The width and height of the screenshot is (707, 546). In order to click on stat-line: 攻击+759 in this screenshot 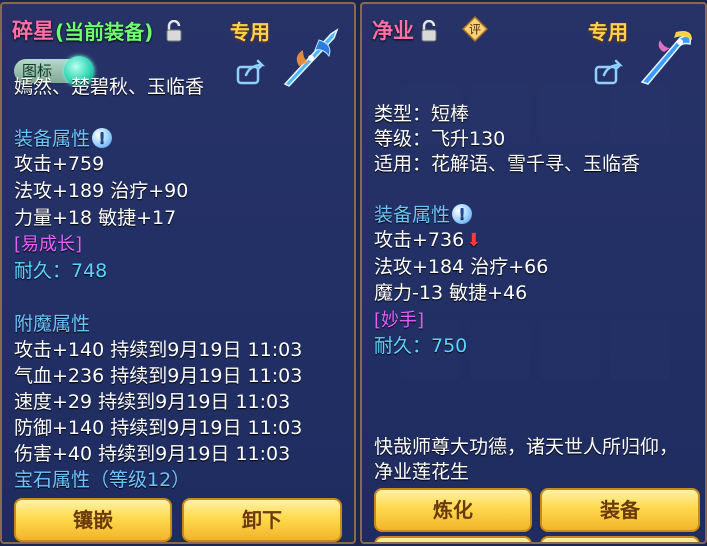, I will do `click(59, 164)`.